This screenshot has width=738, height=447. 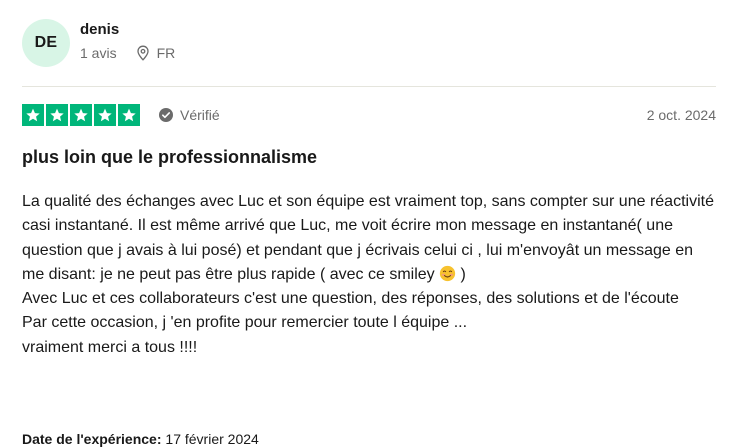 I want to click on map-pin-icon, so click(x=143, y=53).